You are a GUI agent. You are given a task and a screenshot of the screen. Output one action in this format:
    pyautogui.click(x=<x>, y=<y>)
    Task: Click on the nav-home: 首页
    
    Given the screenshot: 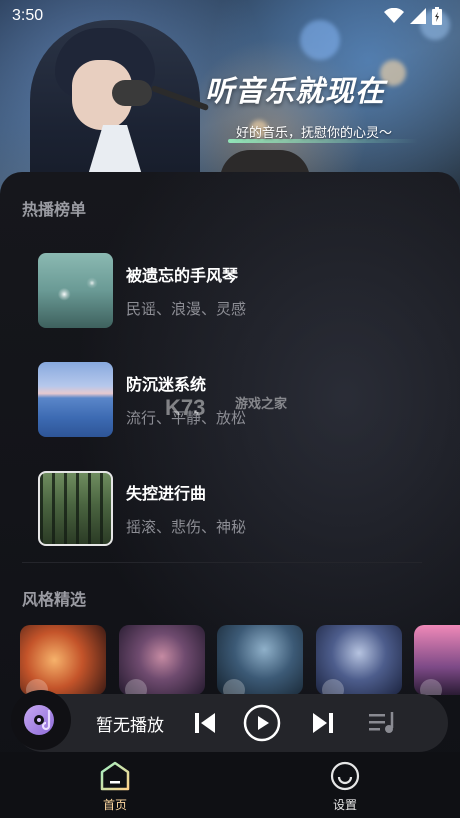 What is the action you would take?
    pyautogui.click(x=115, y=788)
    